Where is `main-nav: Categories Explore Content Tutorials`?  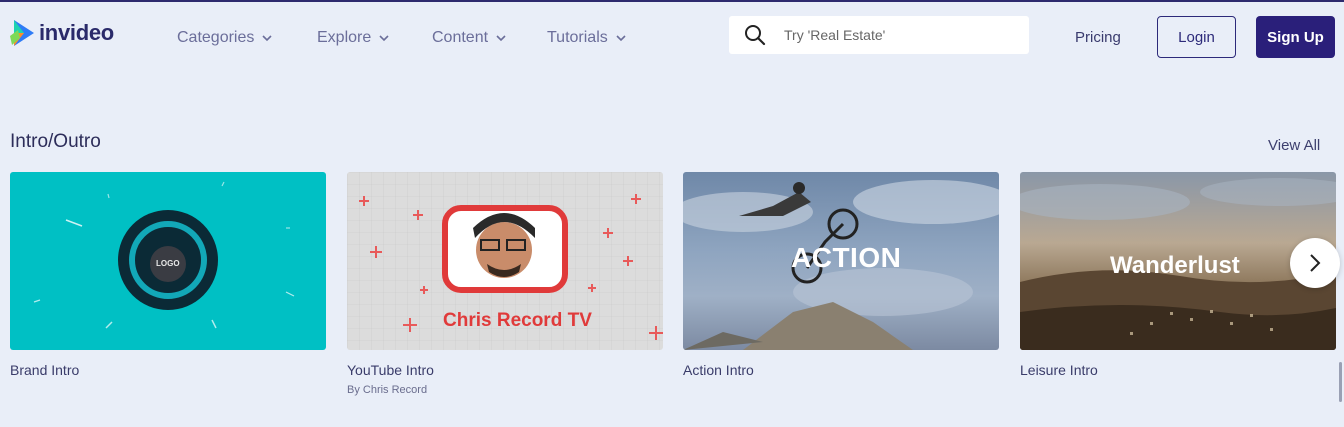 main-nav: Categories Explore Content Tutorials is located at coordinates (402, 38).